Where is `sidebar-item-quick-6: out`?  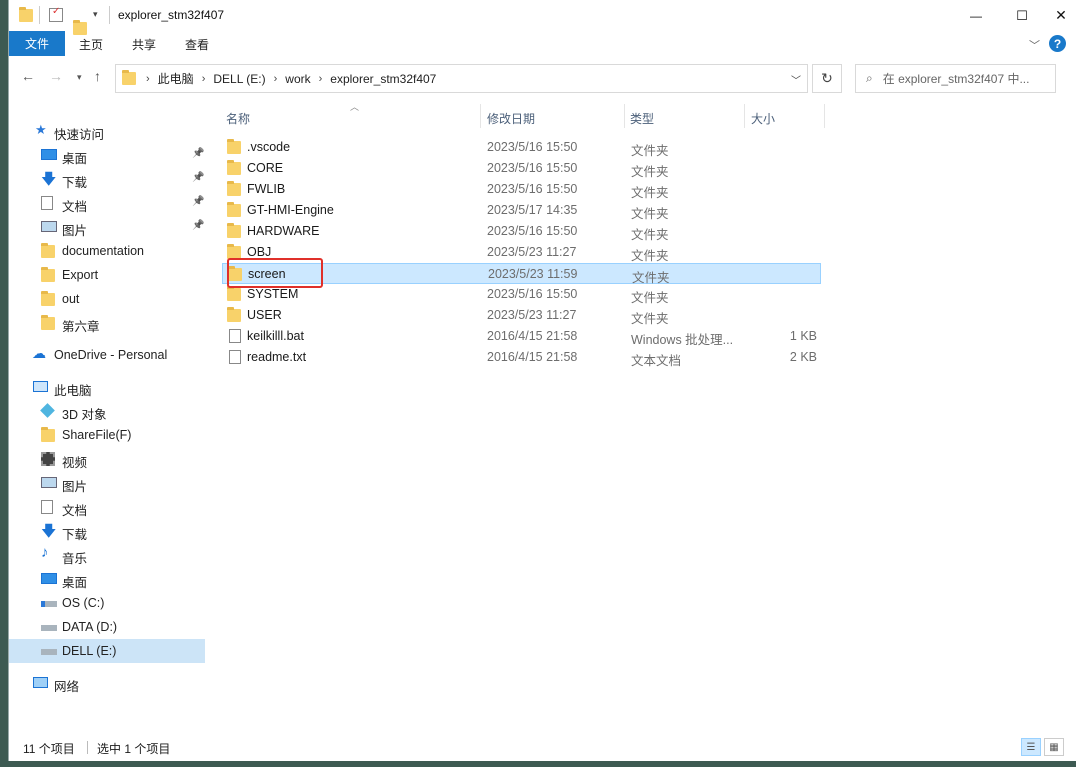
sidebar-item-quick-6: out is located at coordinates (107, 299).